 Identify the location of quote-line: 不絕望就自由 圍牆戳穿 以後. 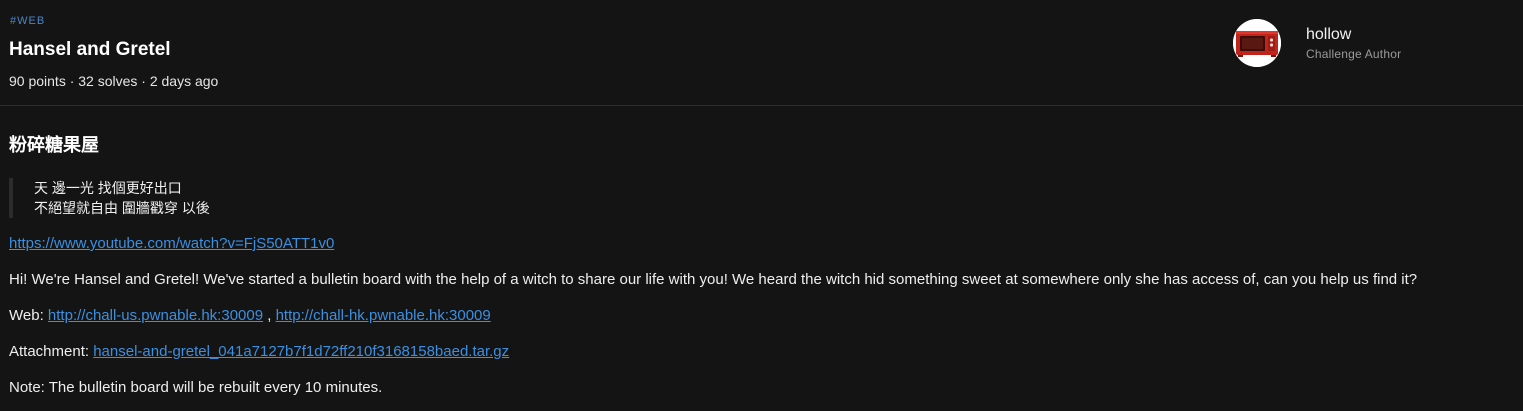
(122, 208).